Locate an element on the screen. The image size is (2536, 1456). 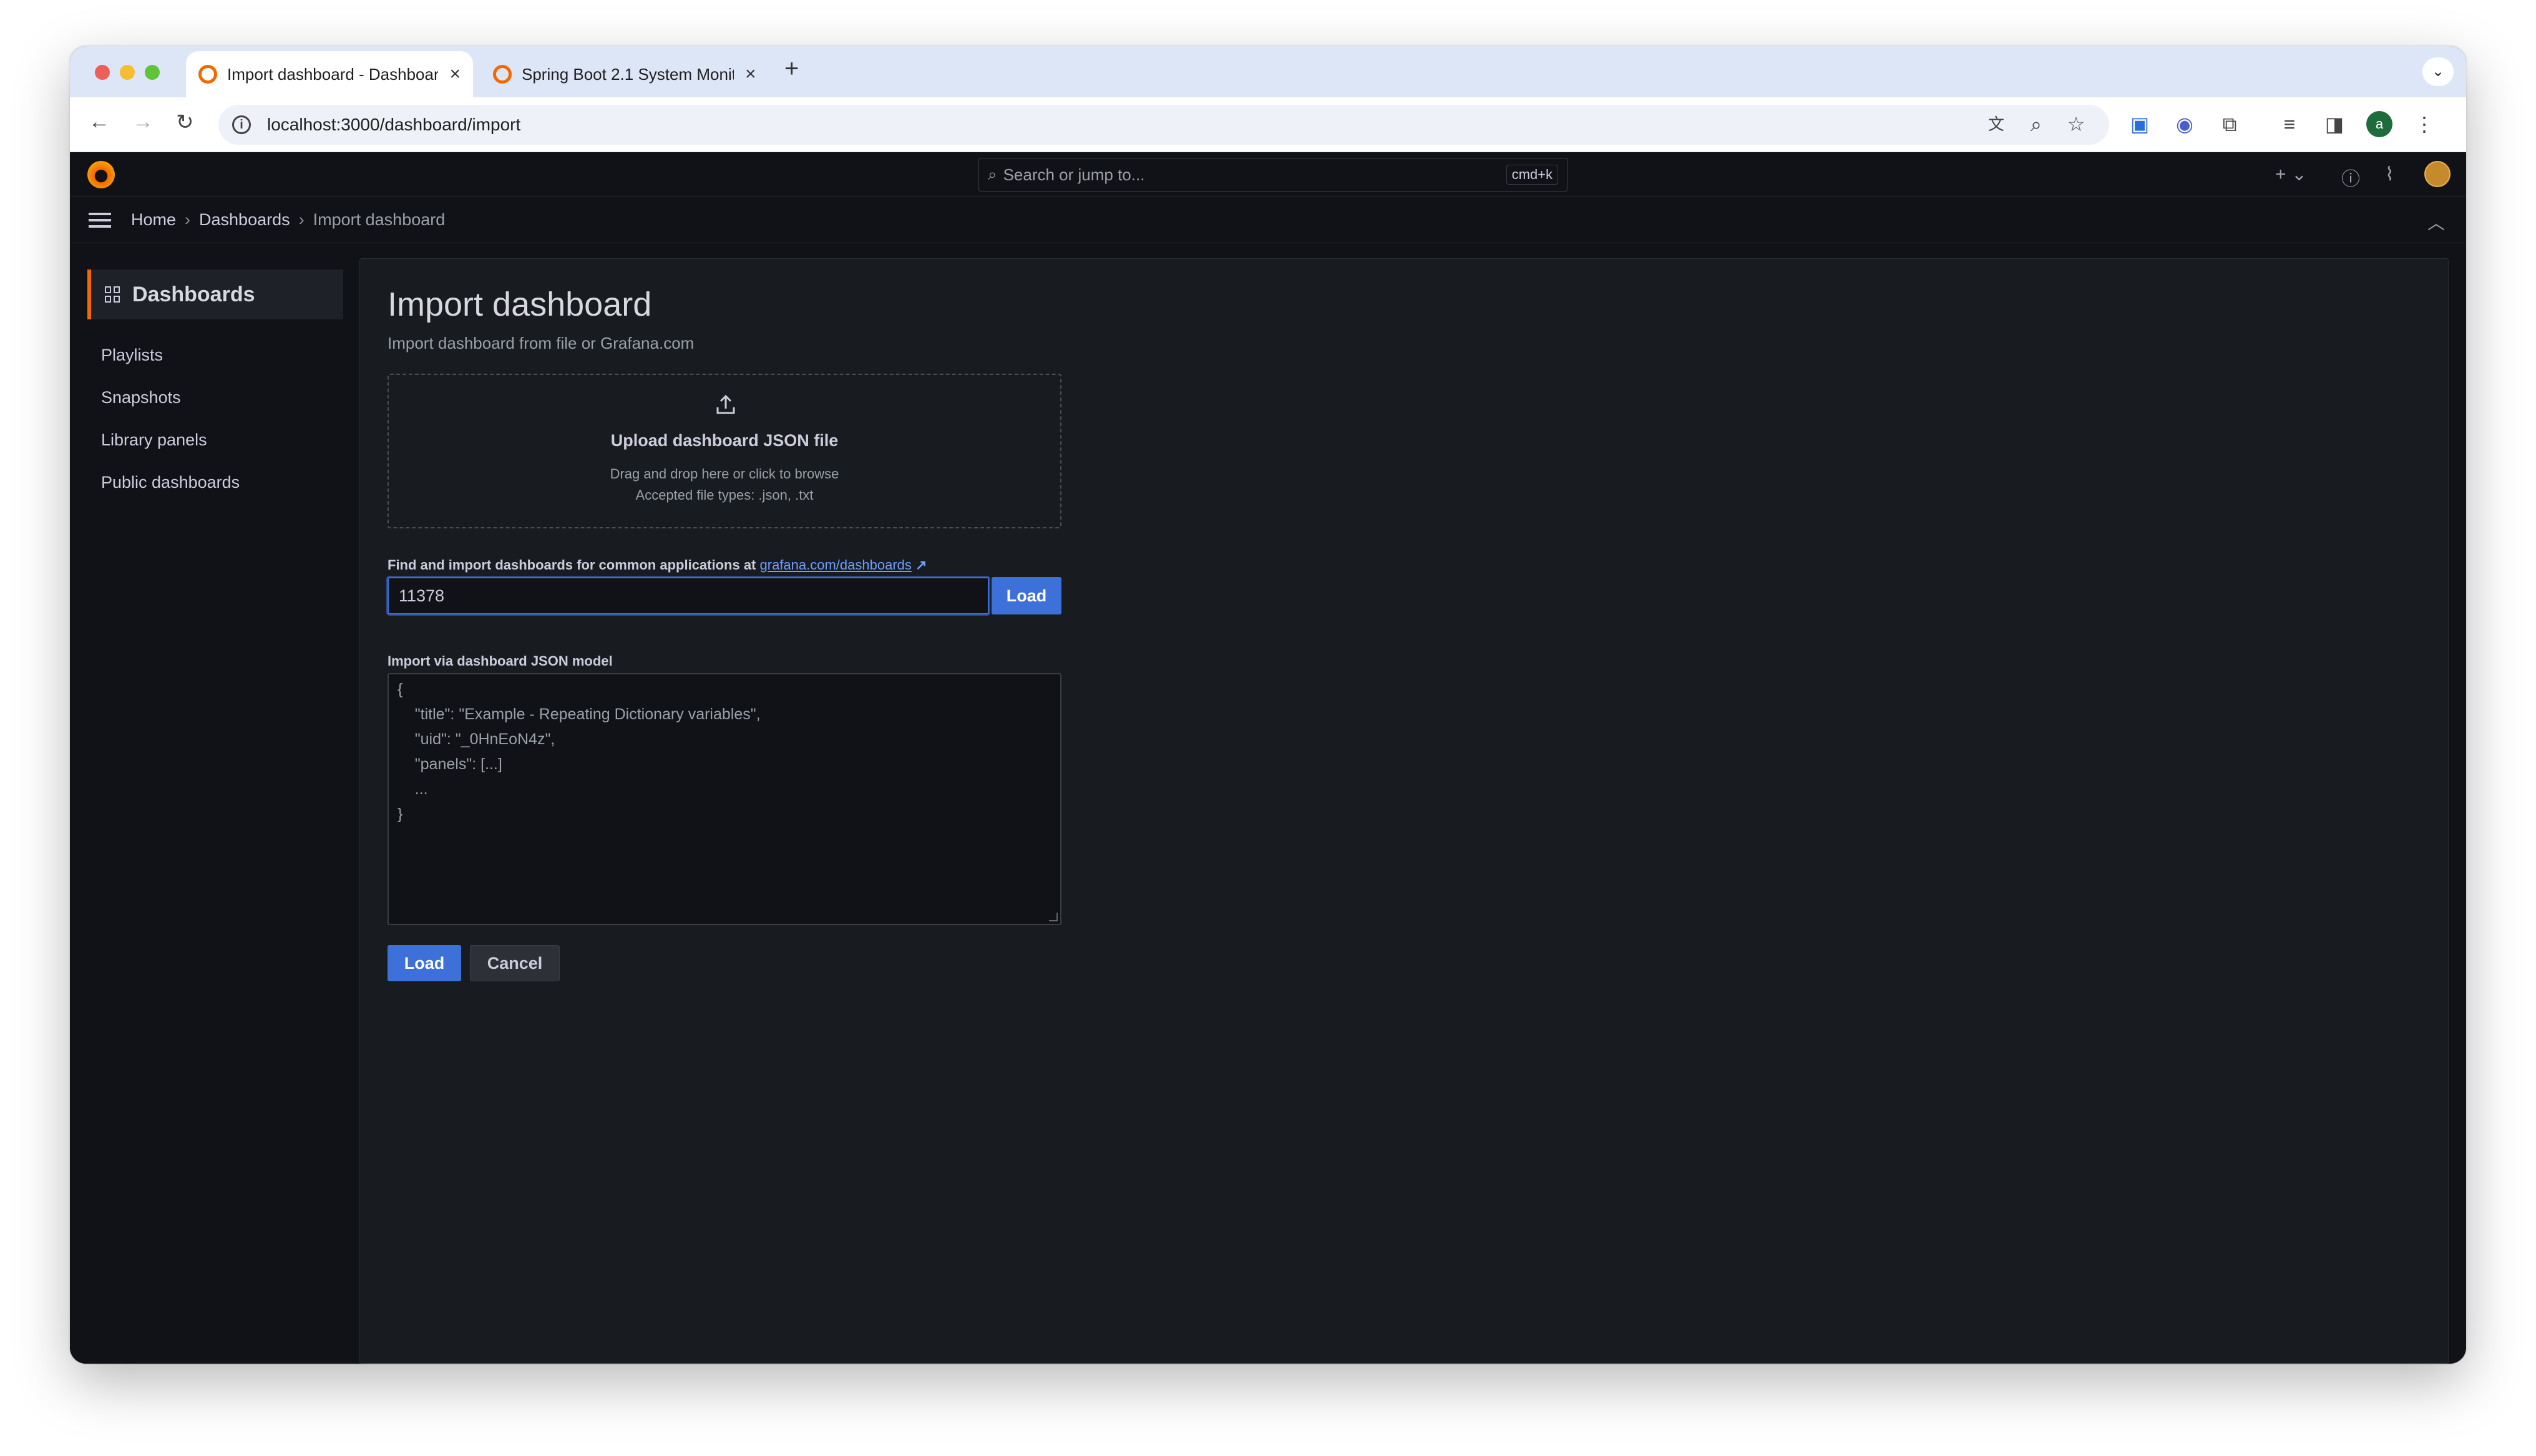
upload-accepted-types: Accepted file types: .json, .txt is located at coordinates (724, 495).